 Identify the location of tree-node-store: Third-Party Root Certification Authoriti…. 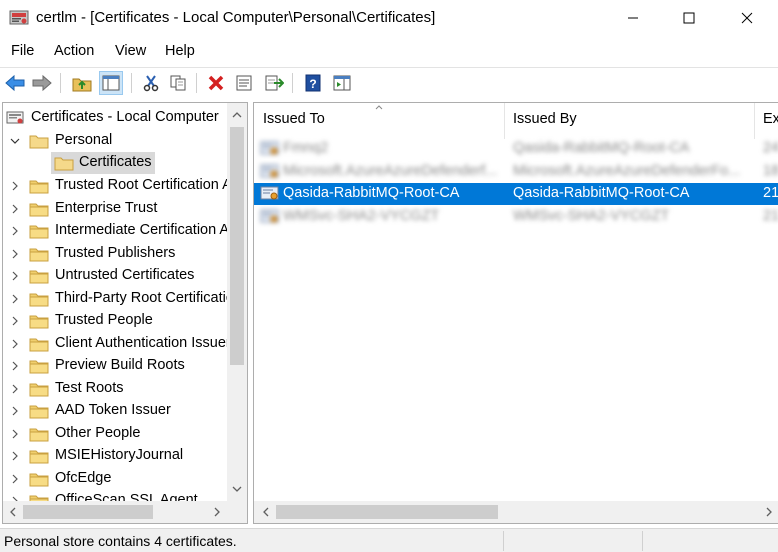
(125, 299).